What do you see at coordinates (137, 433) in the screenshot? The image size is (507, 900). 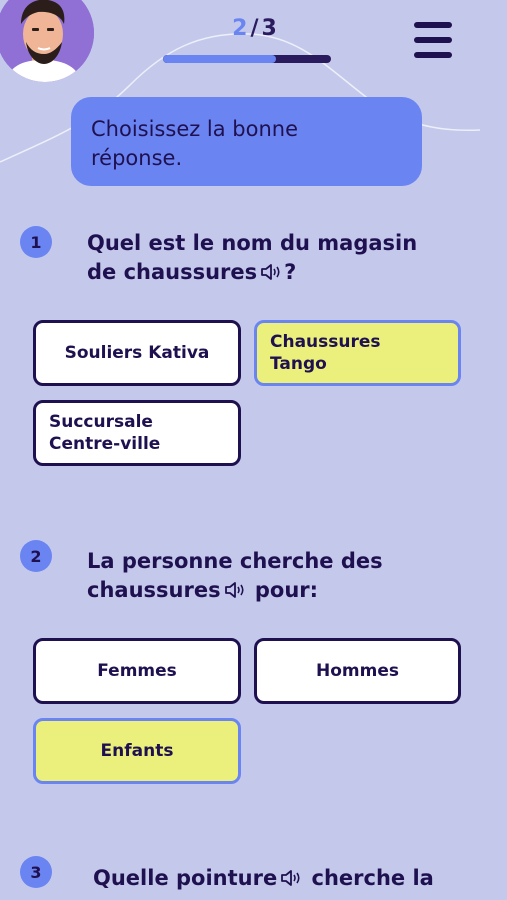 I see `option-succursale-centre-ville: Succursale Centre-ville` at bounding box center [137, 433].